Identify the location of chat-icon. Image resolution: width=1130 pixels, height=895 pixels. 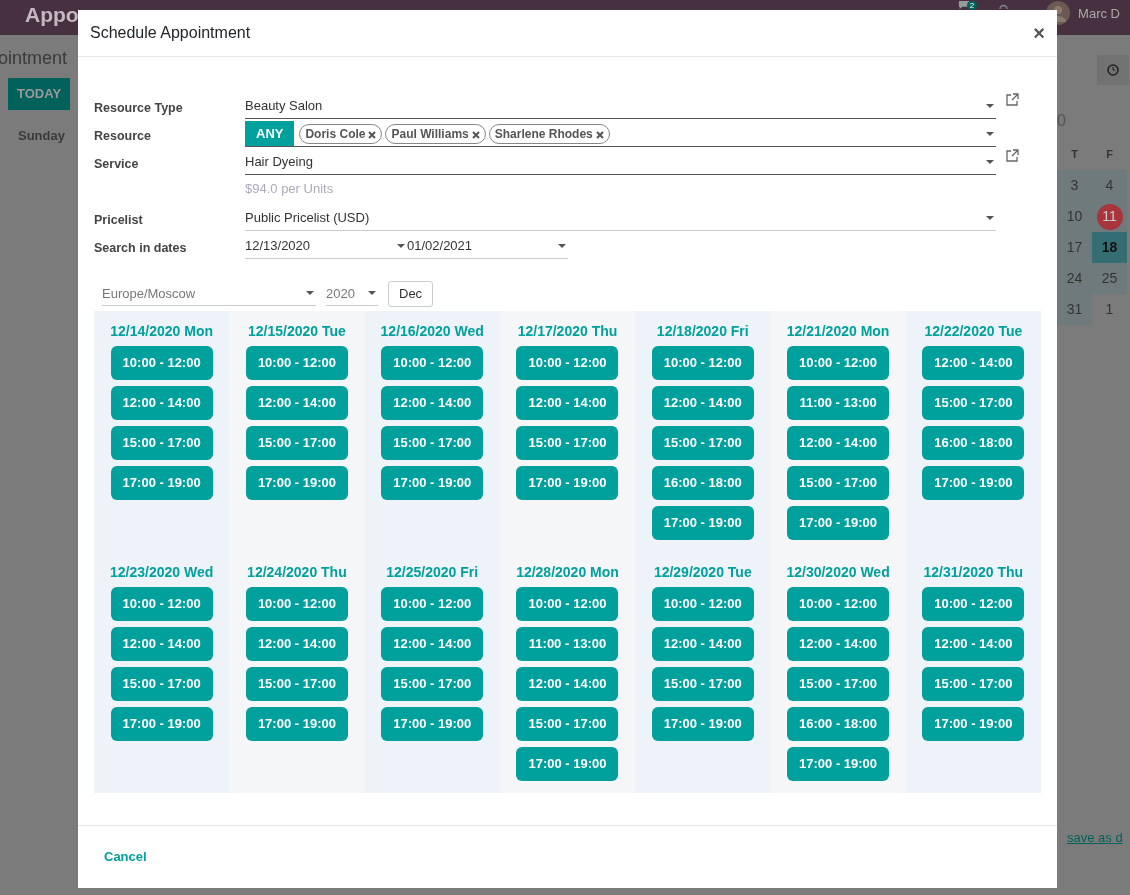
(963, 5).